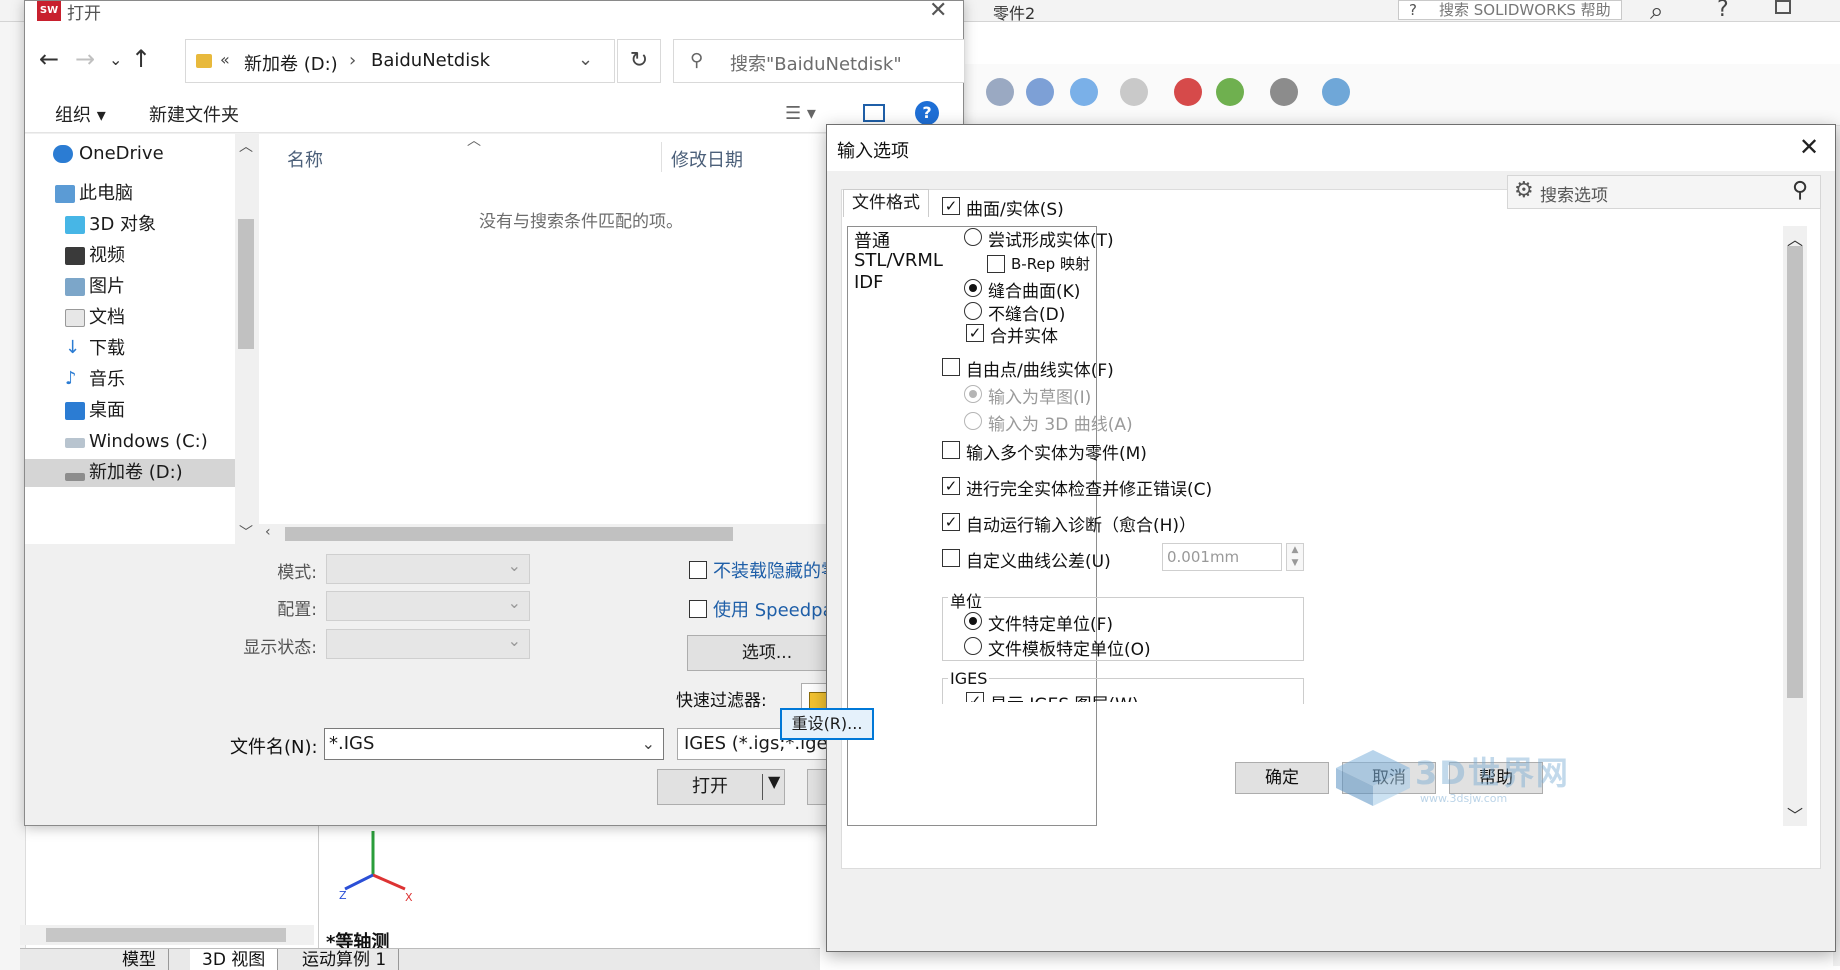  What do you see at coordinates (661, 157) in the screenshot?
I see `column-divider` at bounding box center [661, 157].